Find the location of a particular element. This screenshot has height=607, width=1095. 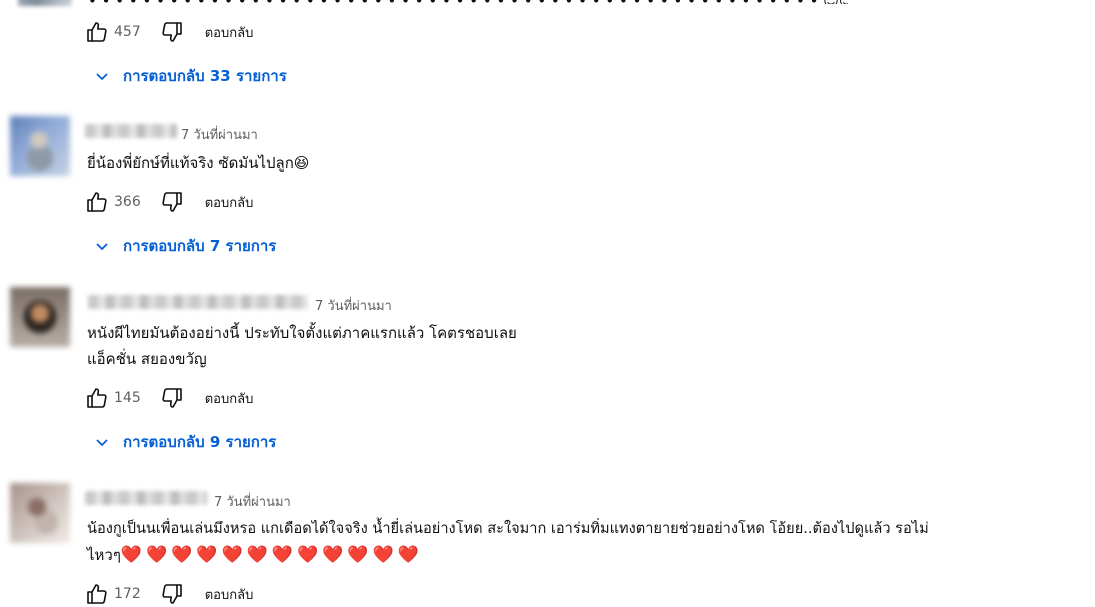

comment-text-line-2: แอ็คชั่น สยองขวัญ is located at coordinates (147, 359).